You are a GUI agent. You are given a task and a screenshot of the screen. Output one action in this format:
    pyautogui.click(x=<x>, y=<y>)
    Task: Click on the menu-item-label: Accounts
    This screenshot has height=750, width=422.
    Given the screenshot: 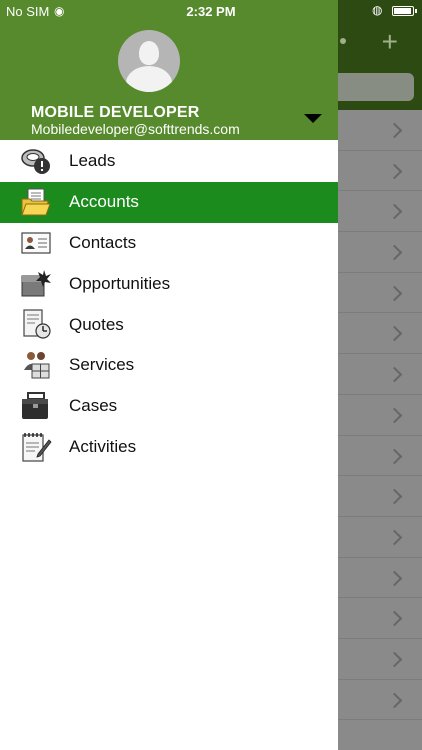 What is the action you would take?
    pyautogui.click(x=104, y=202)
    